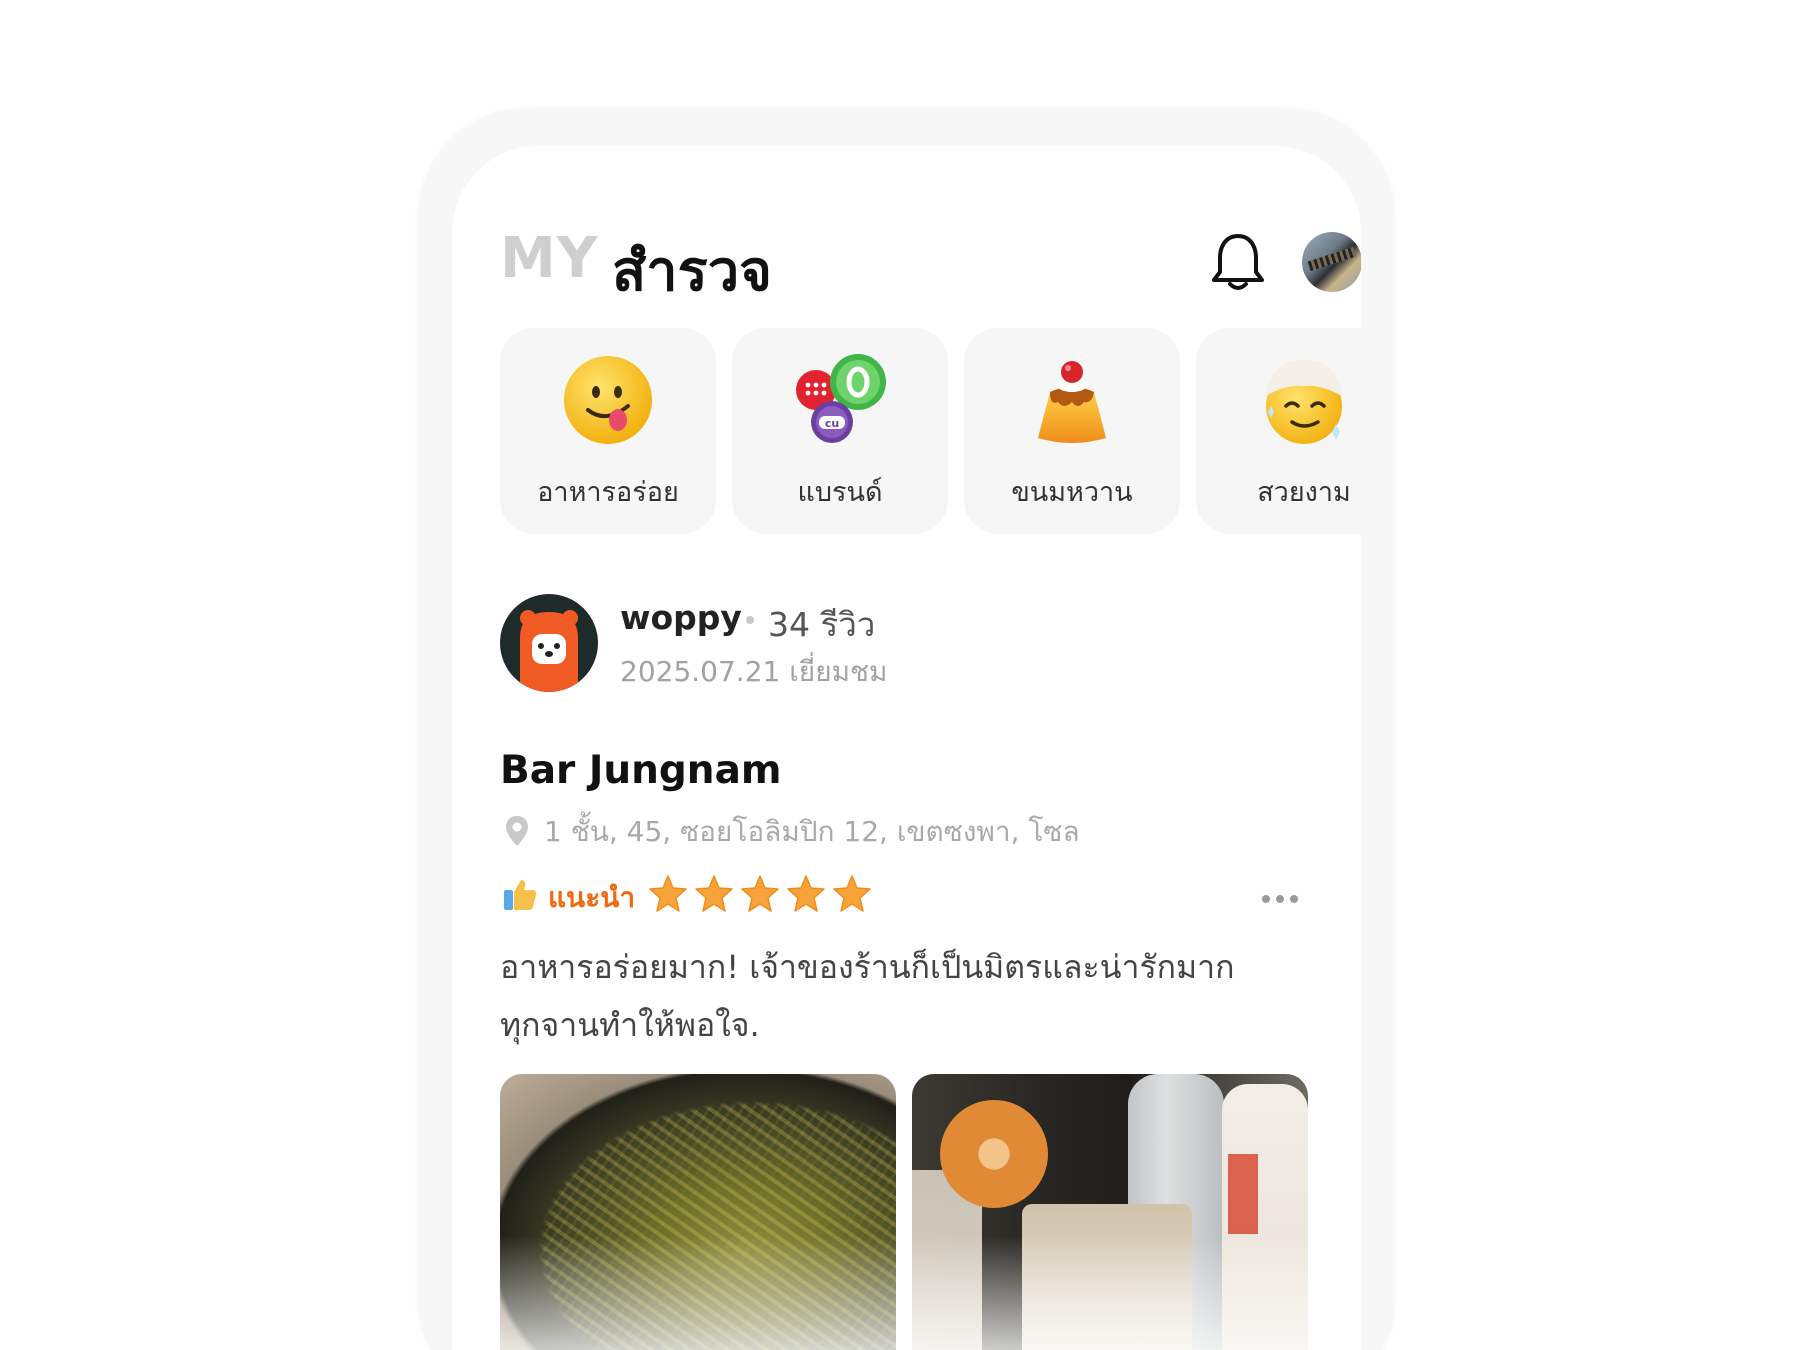  What do you see at coordinates (608, 492) in the screenshot?
I see `category-label: อาหารอร่อย` at bounding box center [608, 492].